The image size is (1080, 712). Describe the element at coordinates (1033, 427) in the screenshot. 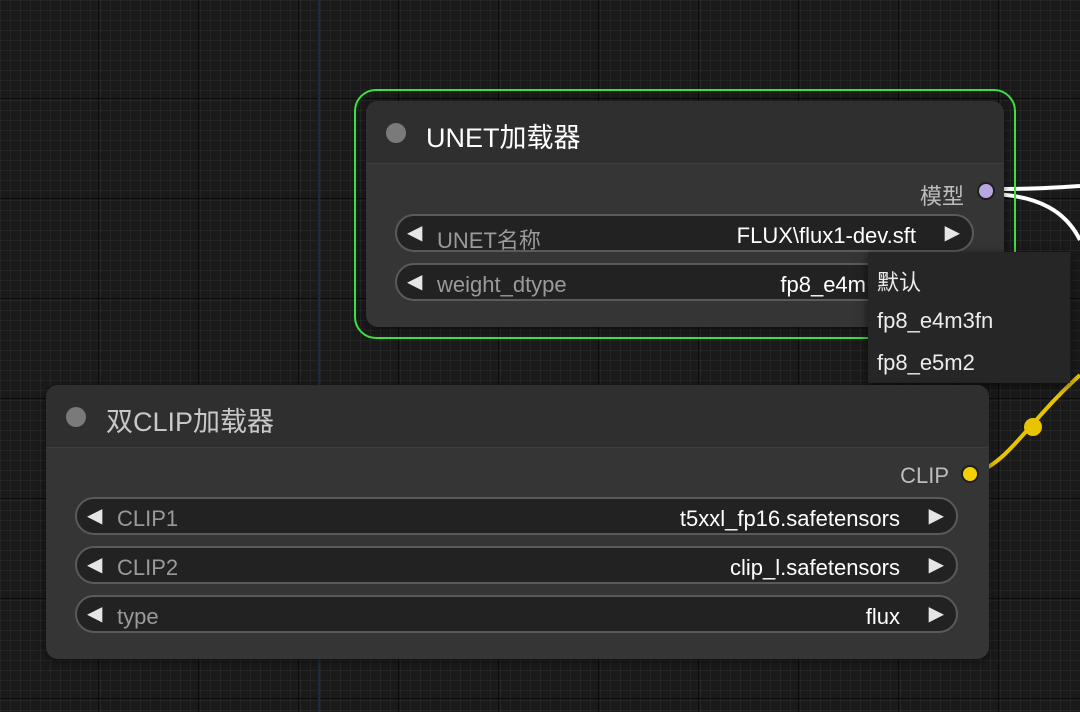

I see `clip-link-midpoint` at that location.